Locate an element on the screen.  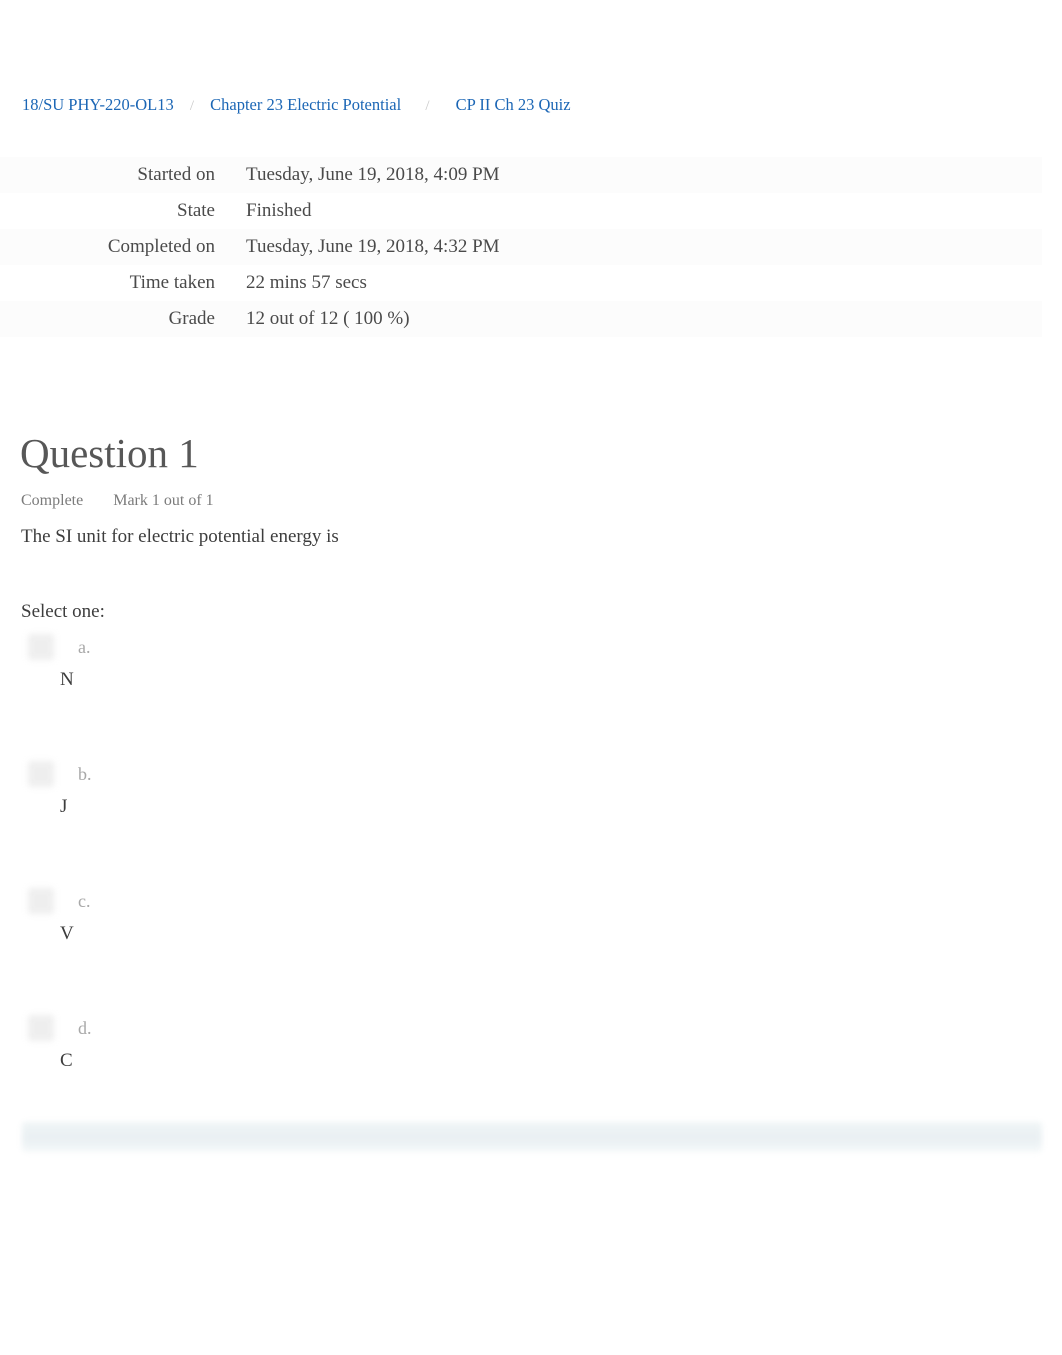
table-row: State Finished is located at coordinates (521, 211).